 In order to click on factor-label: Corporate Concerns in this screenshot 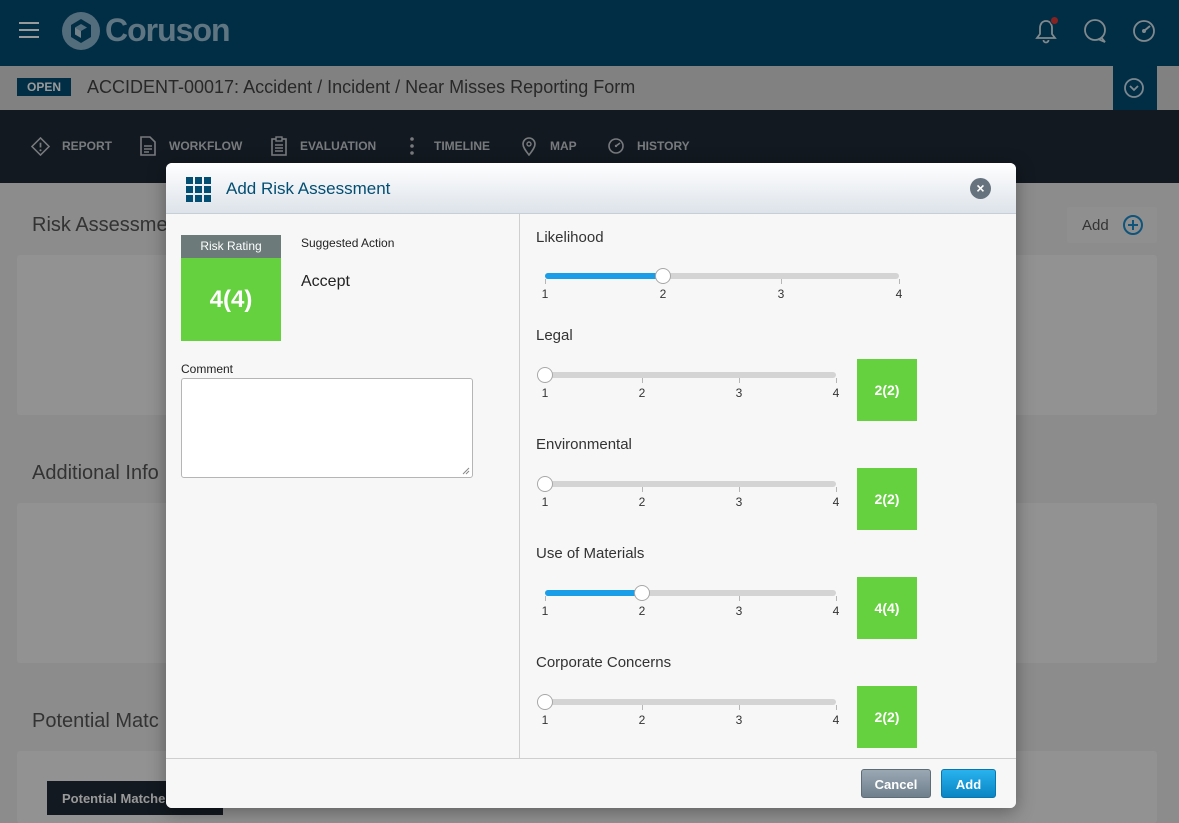, I will do `click(604, 662)`.